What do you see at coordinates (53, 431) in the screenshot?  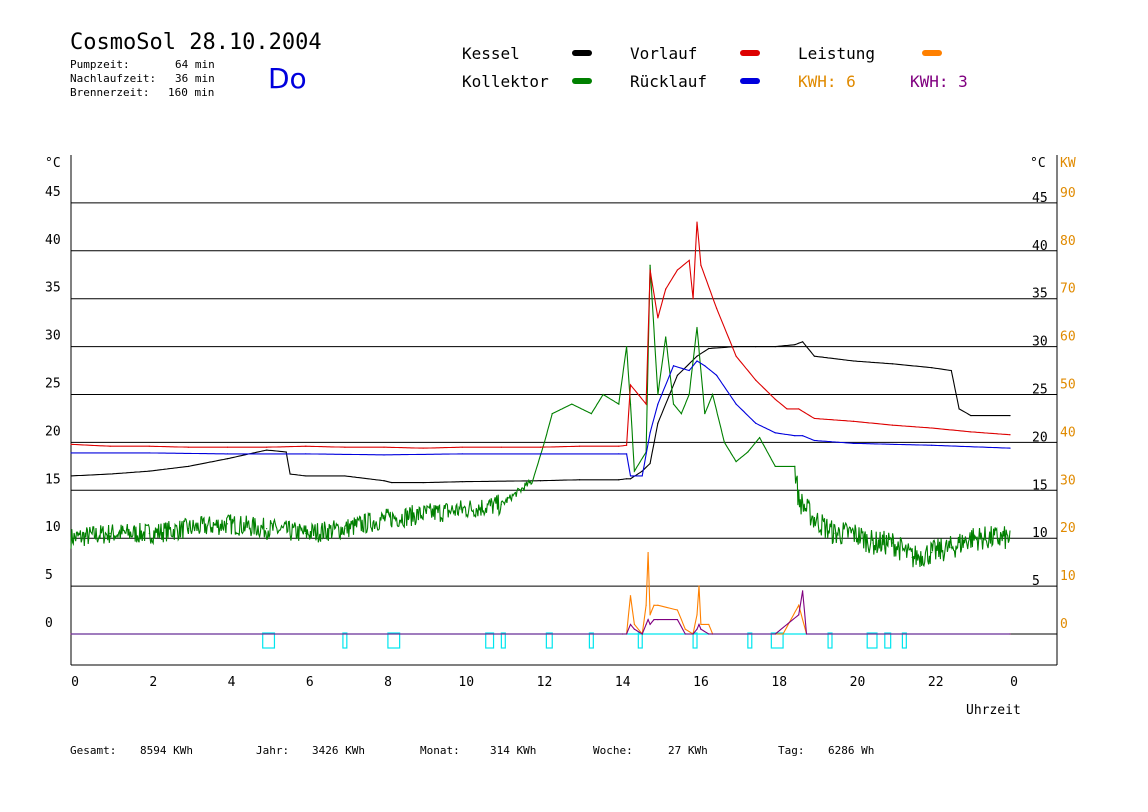 I see `y-tick-label-left: 20` at bounding box center [53, 431].